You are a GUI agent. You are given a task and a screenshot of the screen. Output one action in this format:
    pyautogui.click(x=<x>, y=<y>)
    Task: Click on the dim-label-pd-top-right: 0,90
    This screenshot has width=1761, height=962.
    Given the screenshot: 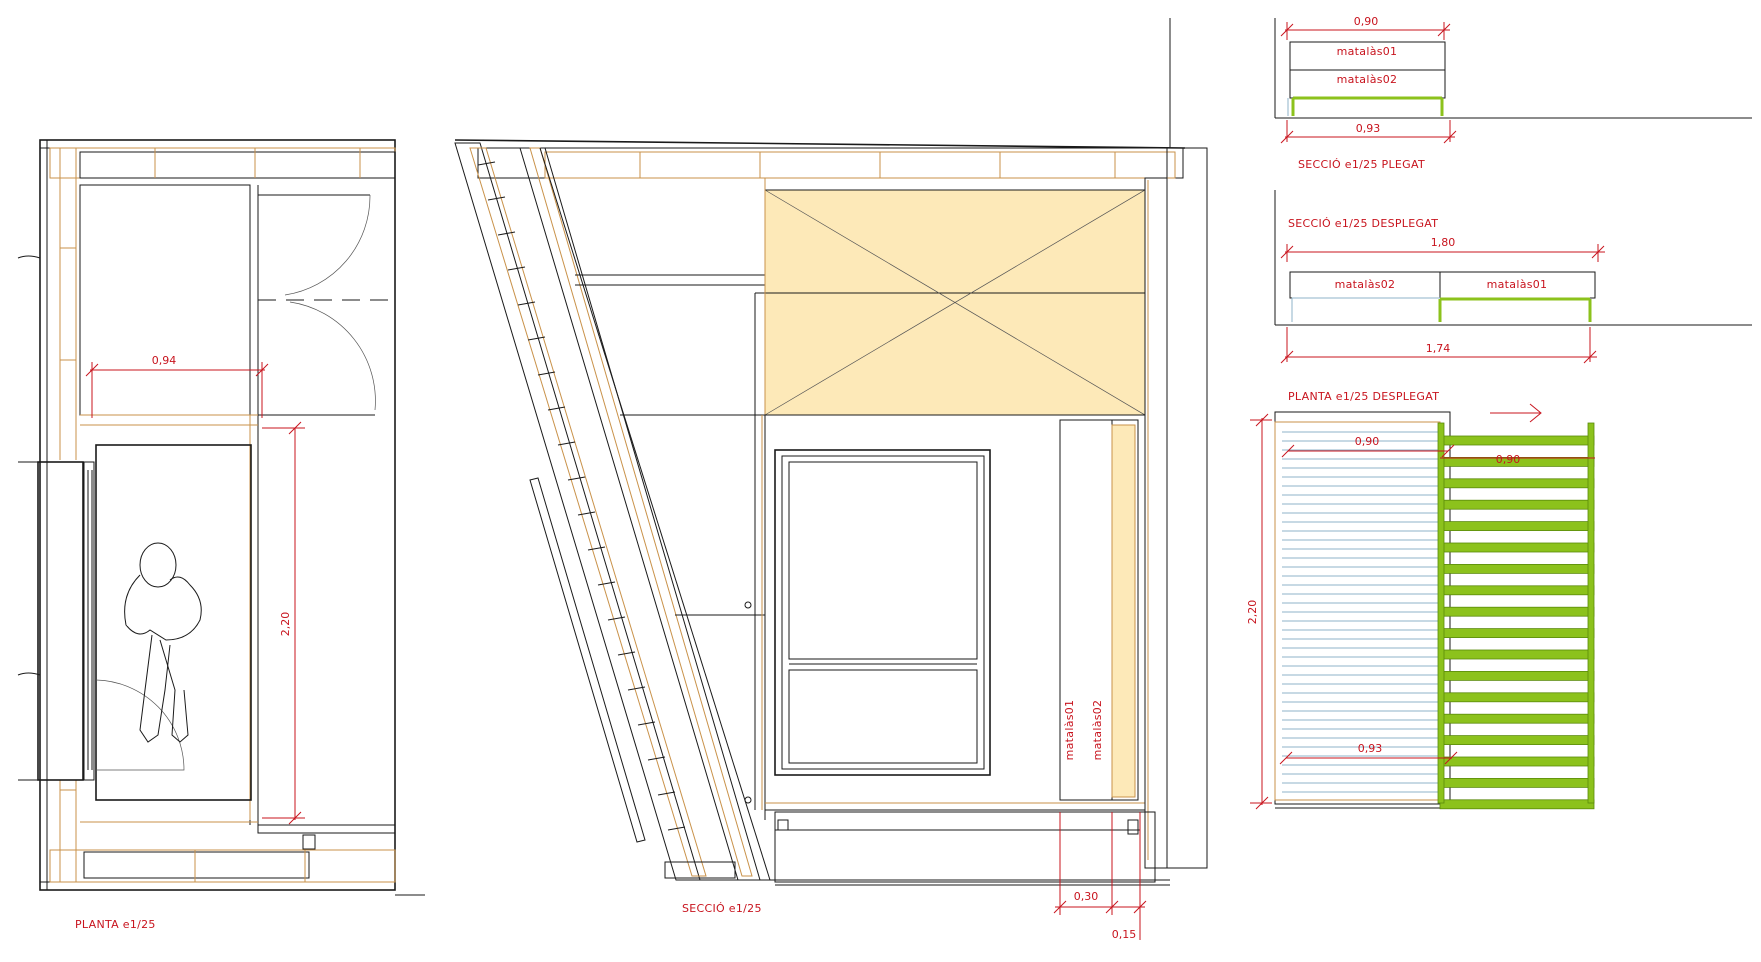 What is the action you would take?
    pyautogui.click(x=1508, y=459)
    